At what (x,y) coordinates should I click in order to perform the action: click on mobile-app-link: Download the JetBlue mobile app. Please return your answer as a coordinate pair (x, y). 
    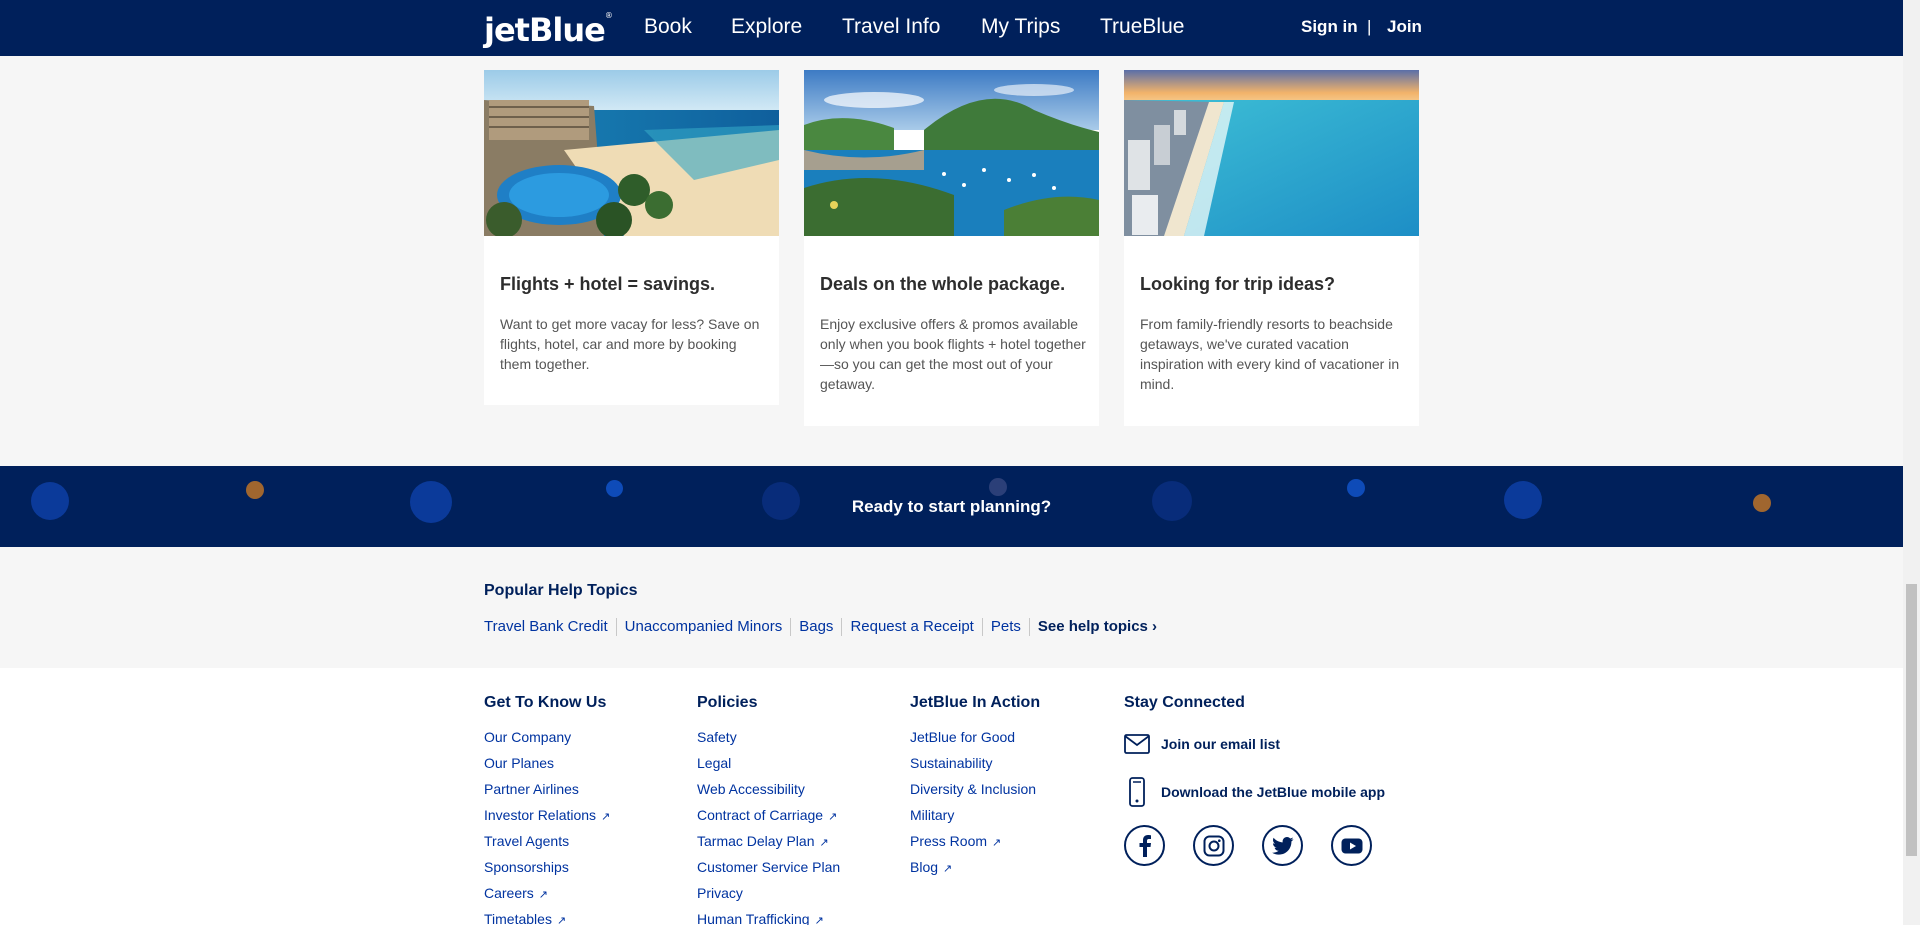
    Looking at the image, I should click on (1254, 792).